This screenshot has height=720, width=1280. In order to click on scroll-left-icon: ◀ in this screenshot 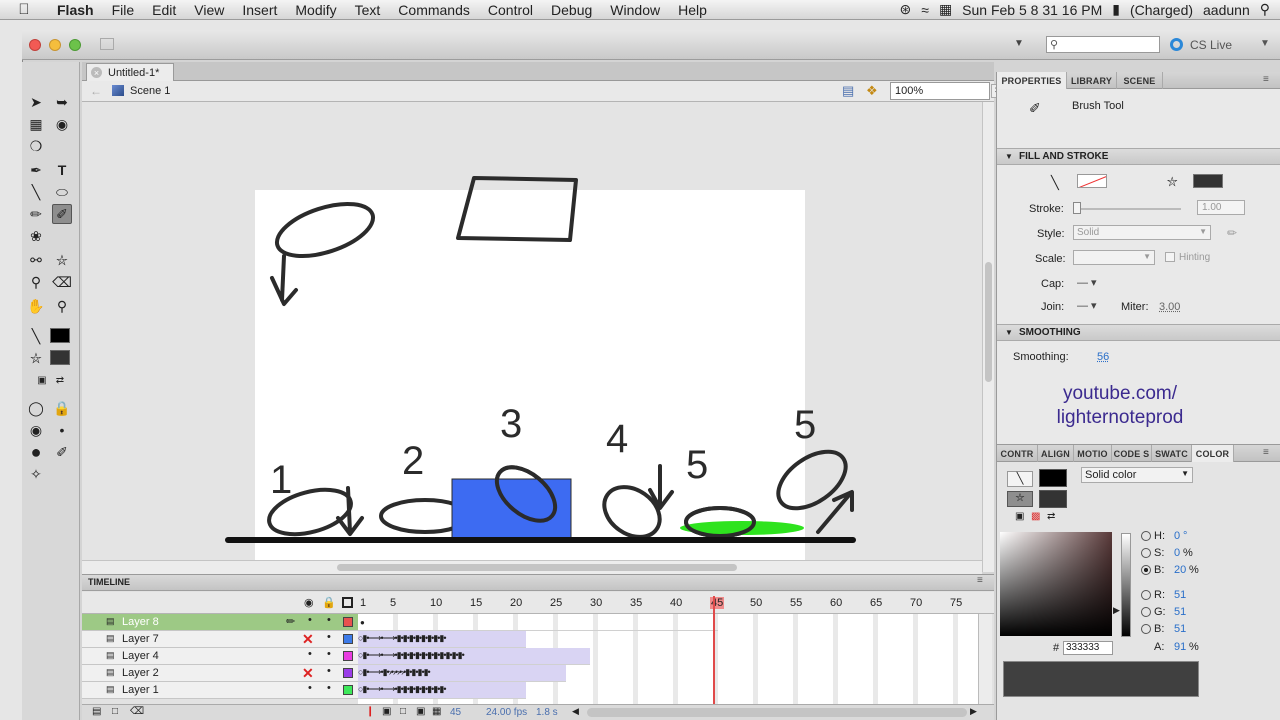, I will do `click(575, 711)`.